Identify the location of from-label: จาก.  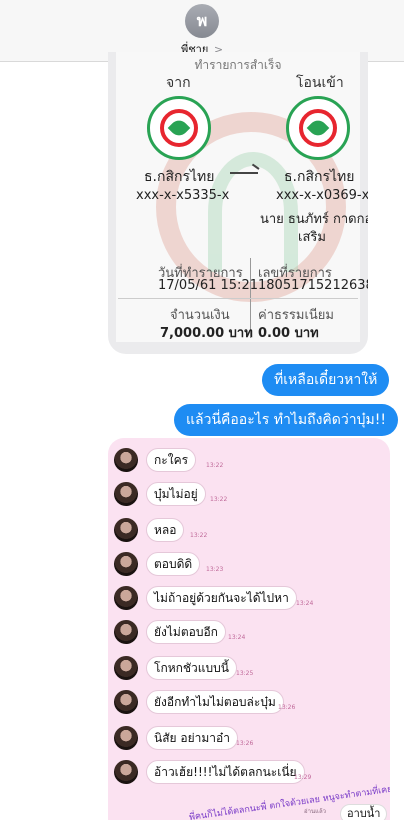
(178, 83).